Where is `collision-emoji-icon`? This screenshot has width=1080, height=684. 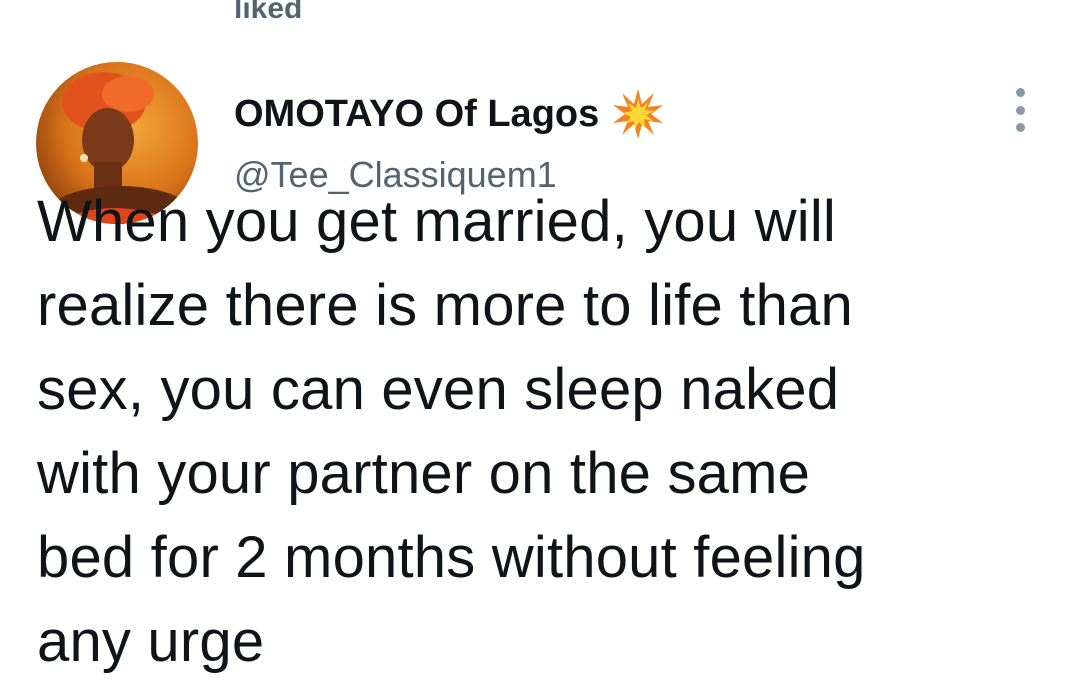 collision-emoji-icon is located at coordinates (638, 114).